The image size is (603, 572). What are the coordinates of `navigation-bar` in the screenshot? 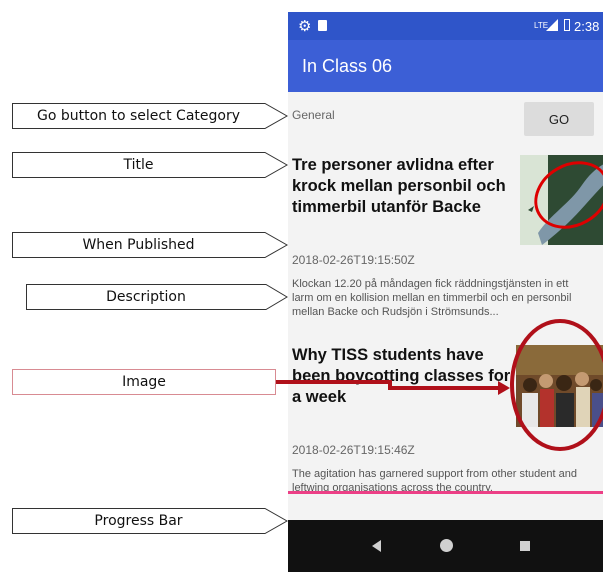 It's located at (445, 546).